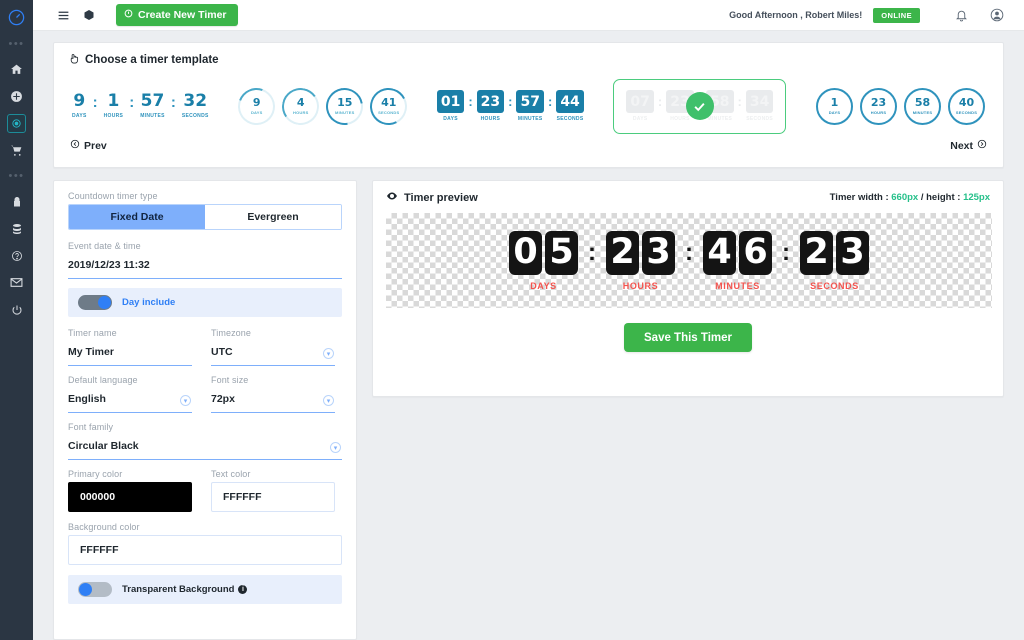 This screenshot has width=1024, height=640. What do you see at coordinates (95, 589) in the screenshot?
I see `transparent-background-toggle` at bounding box center [95, 589].